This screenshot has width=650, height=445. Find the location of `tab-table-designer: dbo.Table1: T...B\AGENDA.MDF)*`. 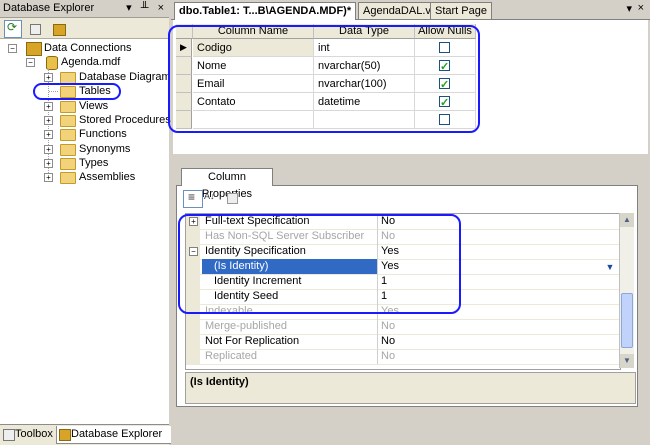

tab-table-designer: dbo.Table1: T...B\AGENDA.MDF)* is located at coordinates (265, 11).